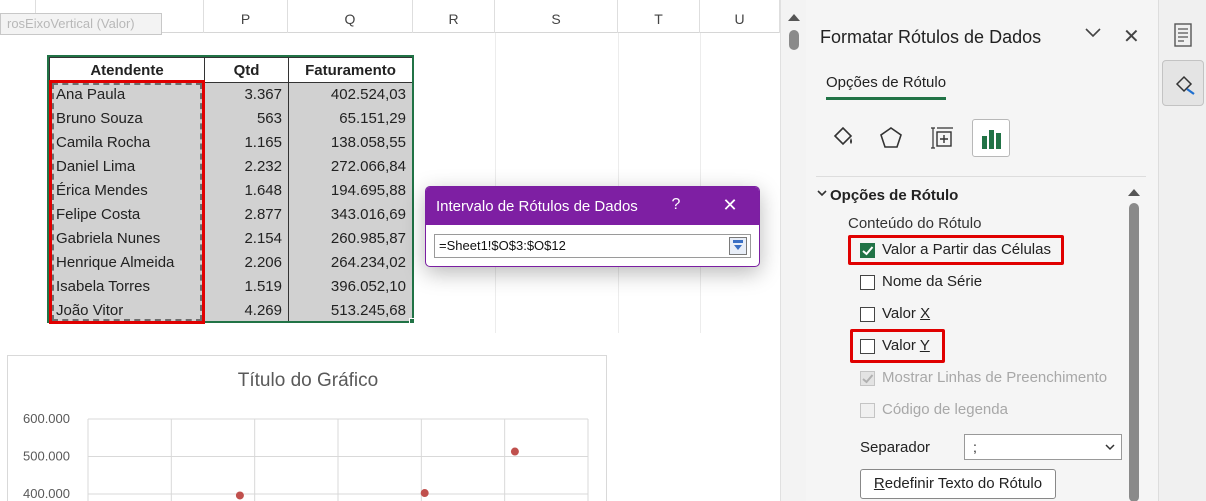  I want to click on cell-qtd: 3.367, so click(246, 94).